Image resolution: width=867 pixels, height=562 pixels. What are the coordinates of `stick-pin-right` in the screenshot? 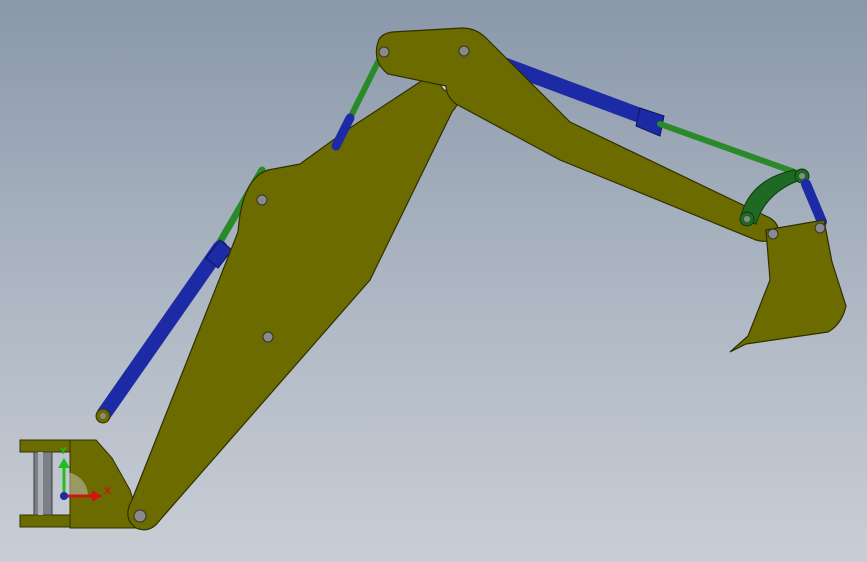 It's located at (464, 51).